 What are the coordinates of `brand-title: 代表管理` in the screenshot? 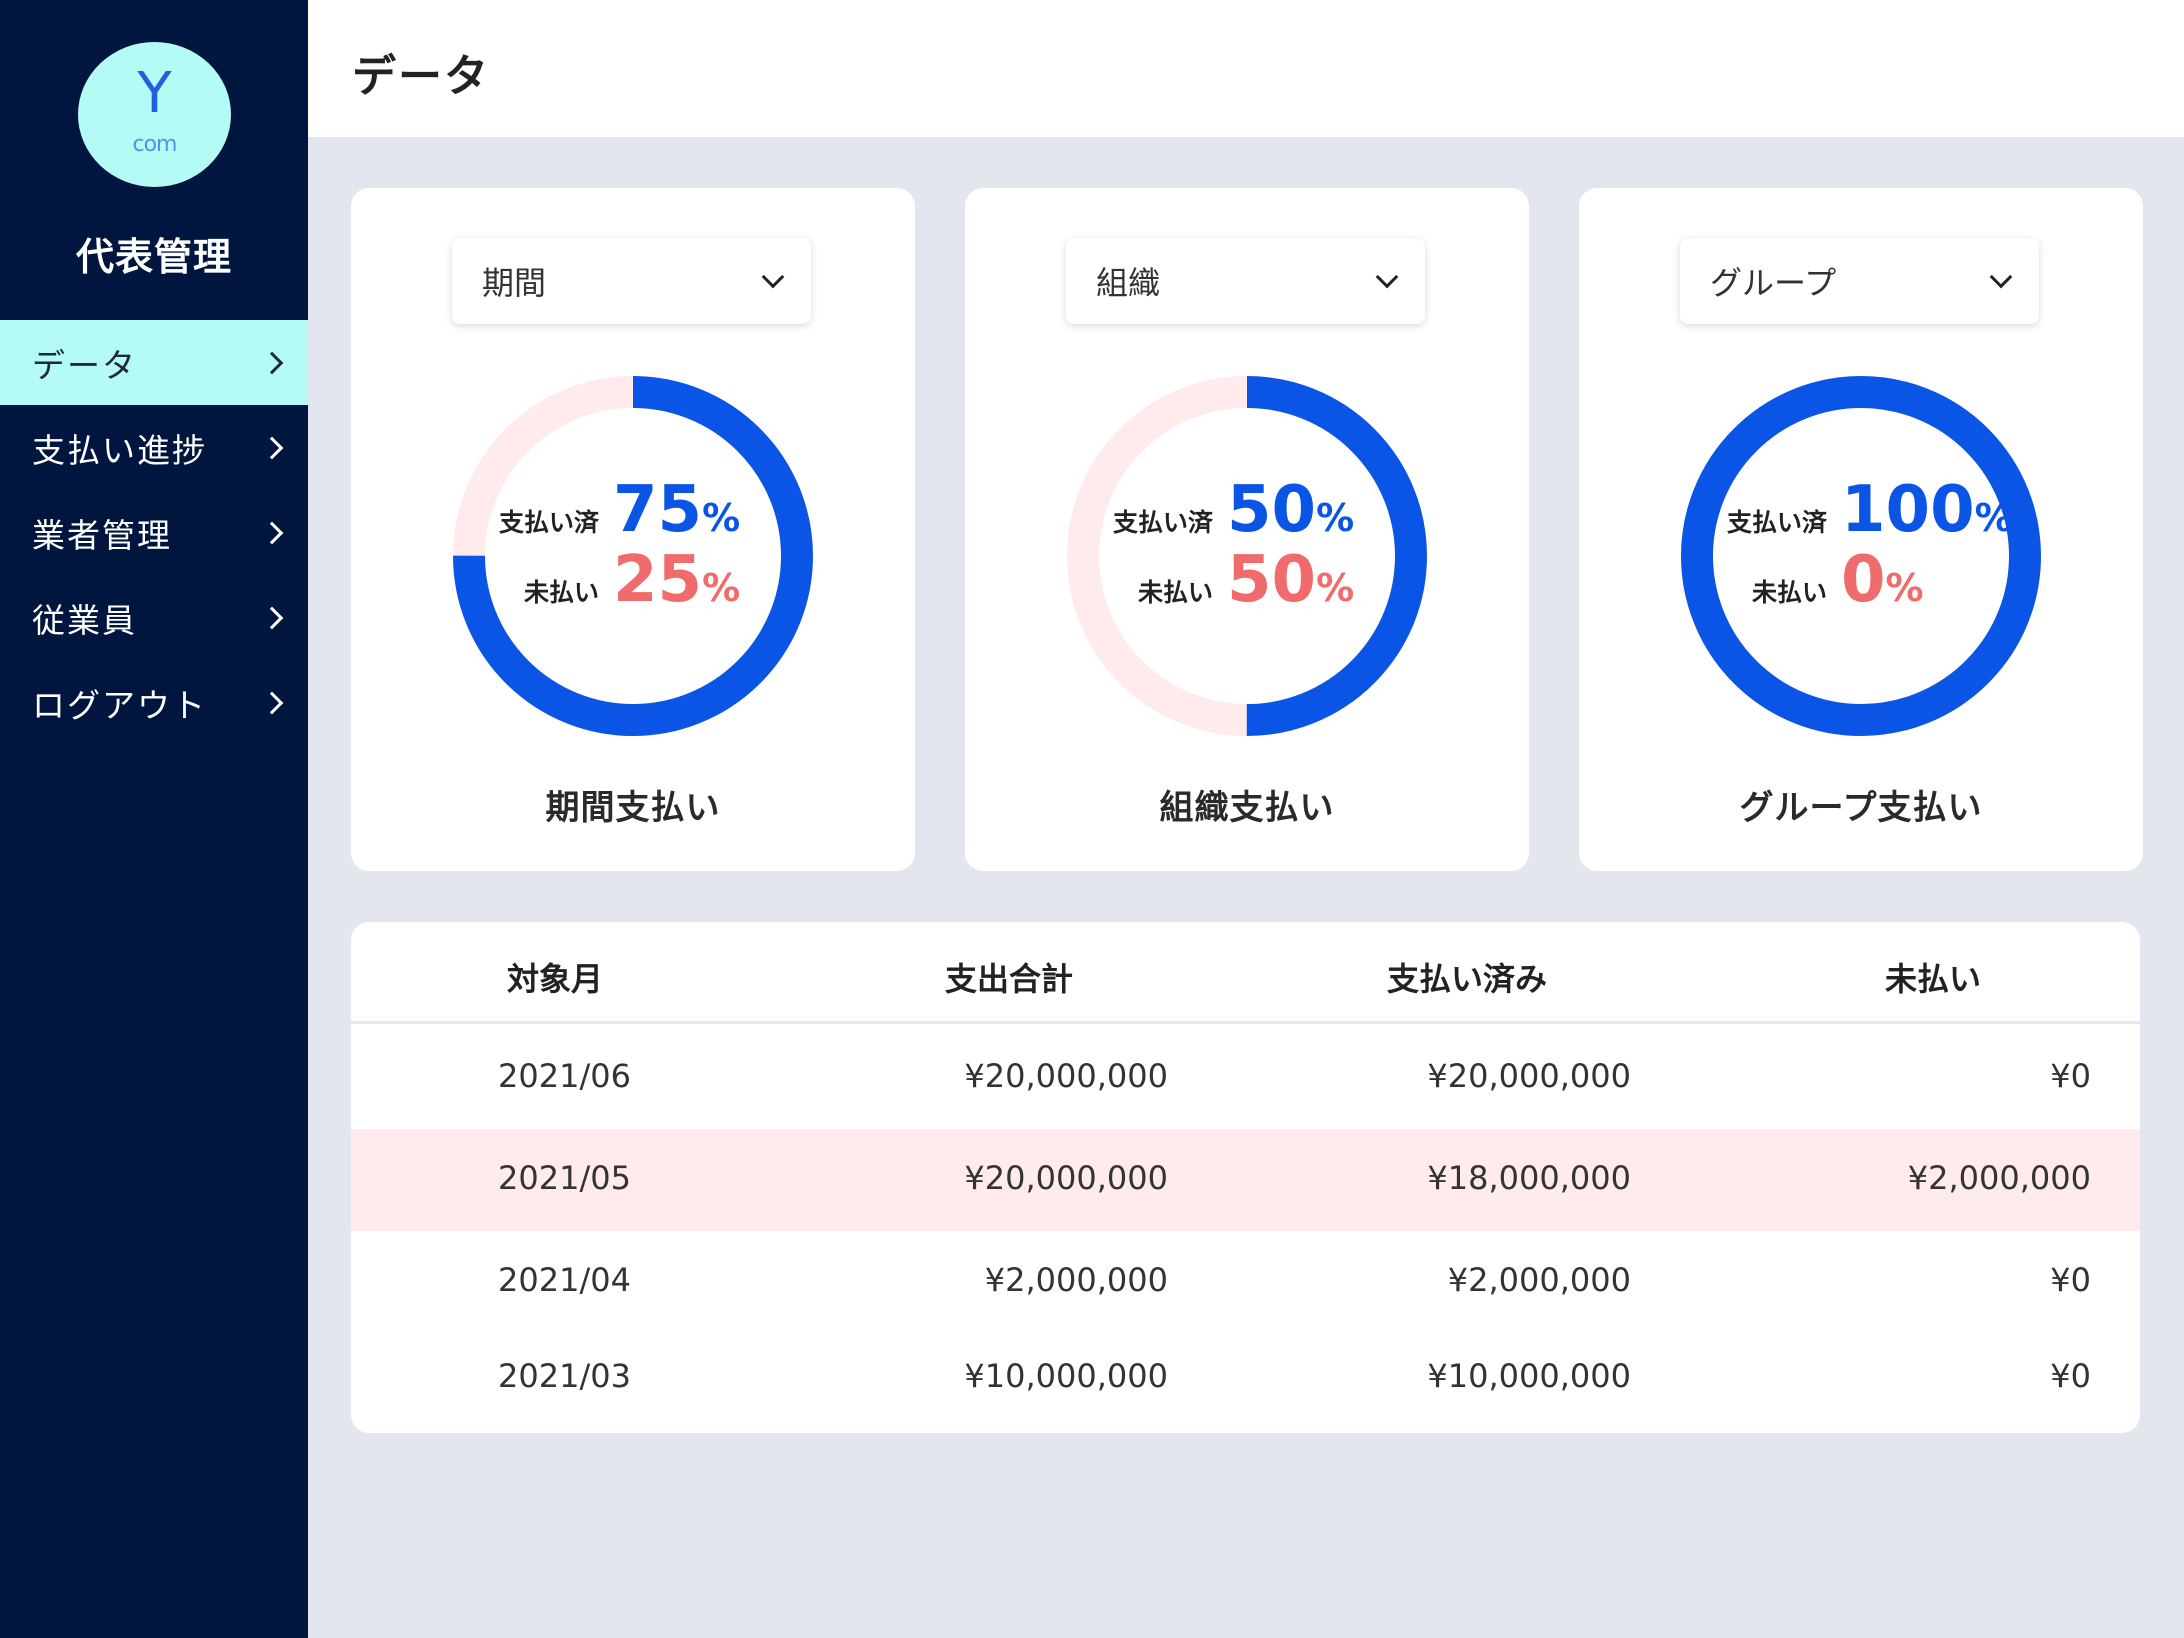 It's located at (153, 257).